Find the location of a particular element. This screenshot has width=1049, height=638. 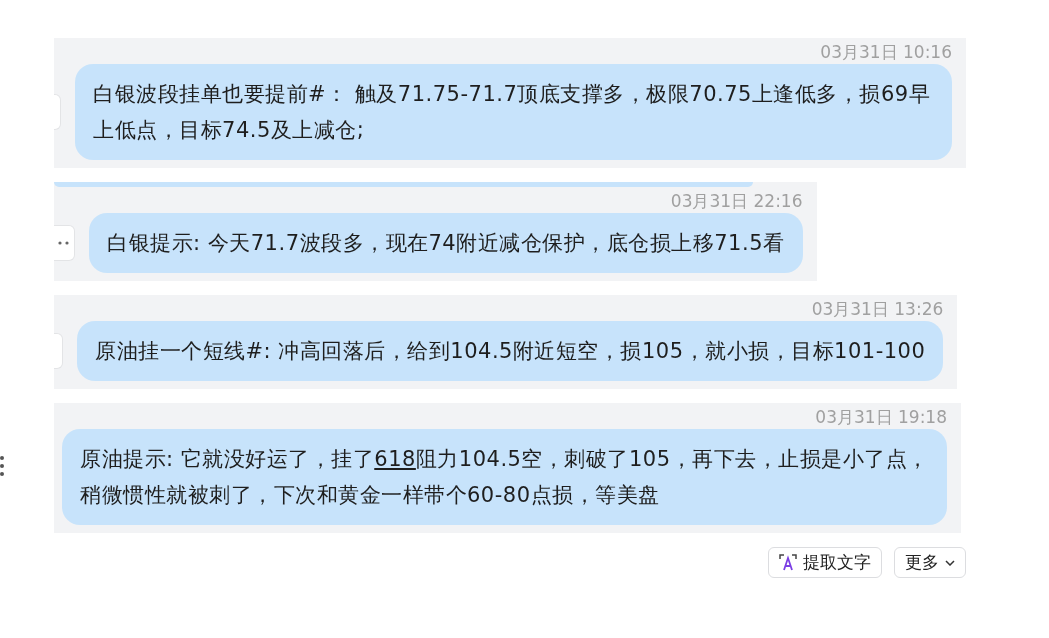

message-time: 03月31日 22:16 is located at coordinates (736, 201).